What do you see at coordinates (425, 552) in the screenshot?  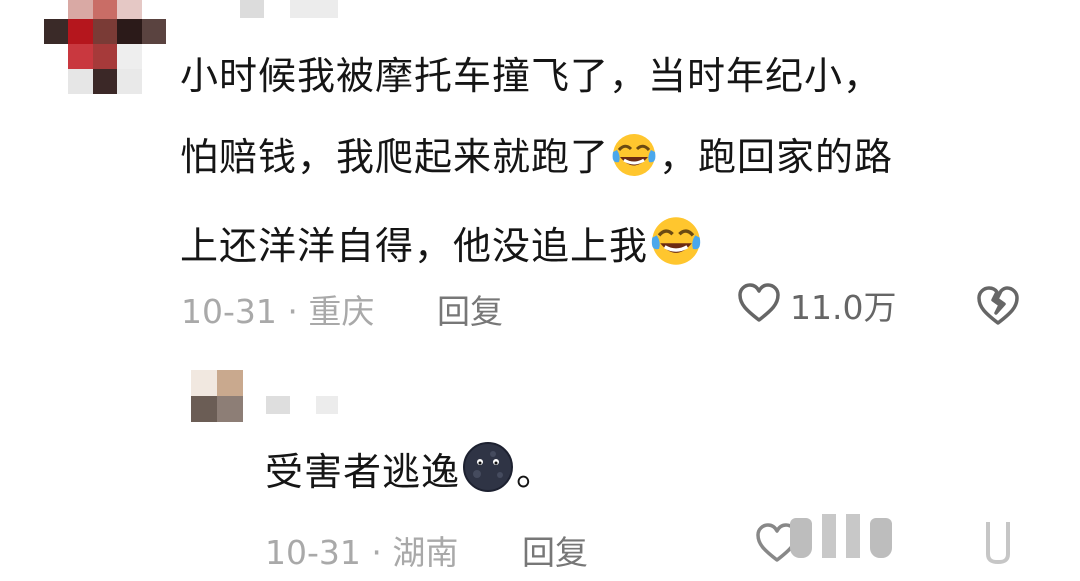 I see `reply-location: 湖南` at bounding box center [425, 552].